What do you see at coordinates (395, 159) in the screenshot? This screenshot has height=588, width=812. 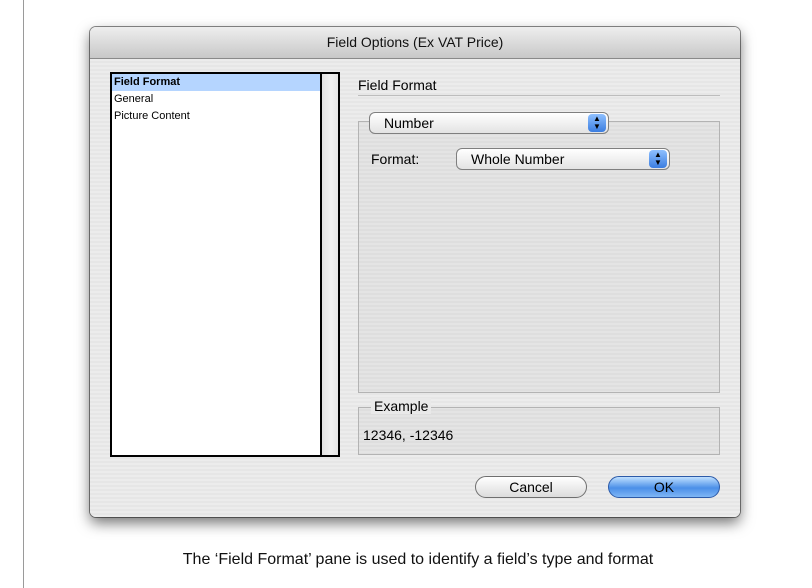 I see `format-label: Format:` at bounding box center [395, 159].